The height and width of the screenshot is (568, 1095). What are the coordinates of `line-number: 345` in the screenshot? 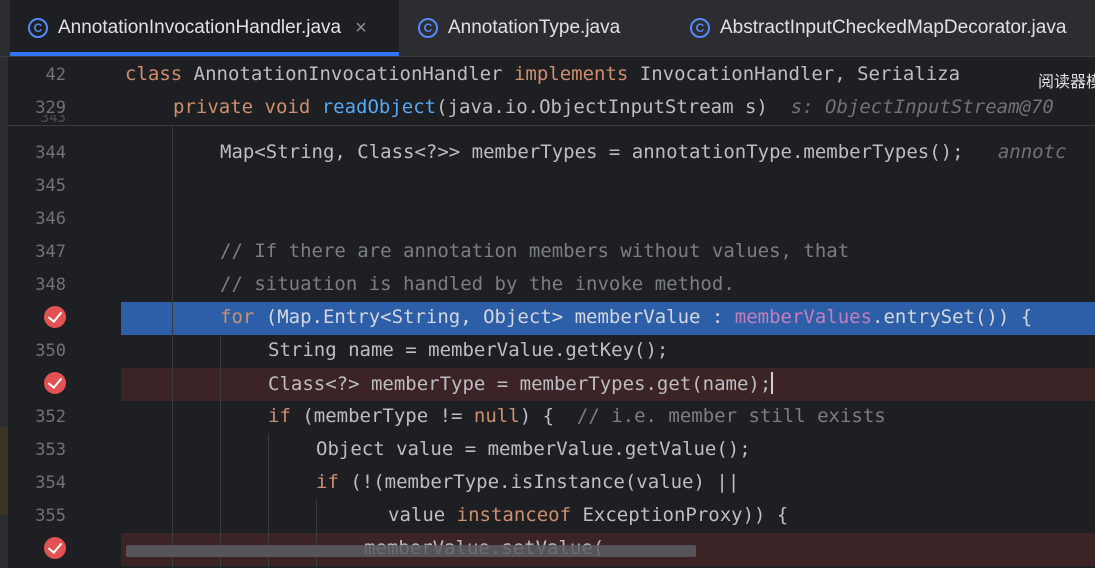 It's located at (50, 186).